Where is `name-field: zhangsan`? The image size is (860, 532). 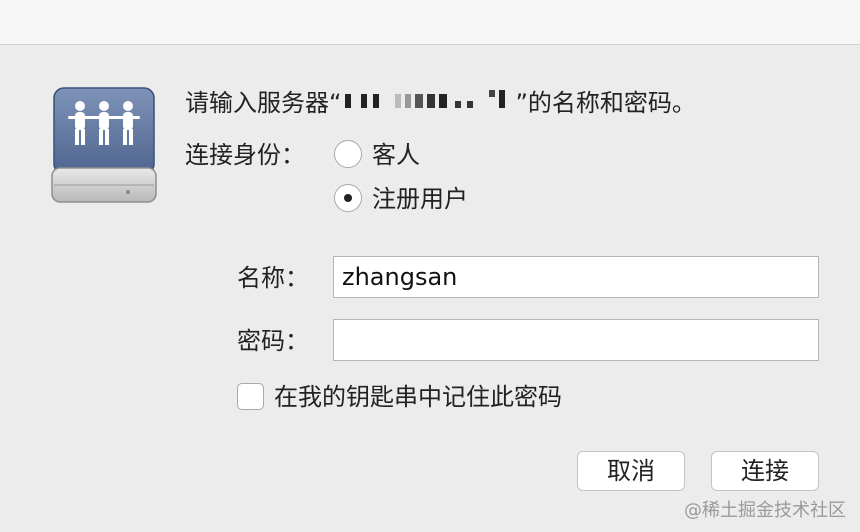
name-field: zhangsan is located at coordinates (576, 277).